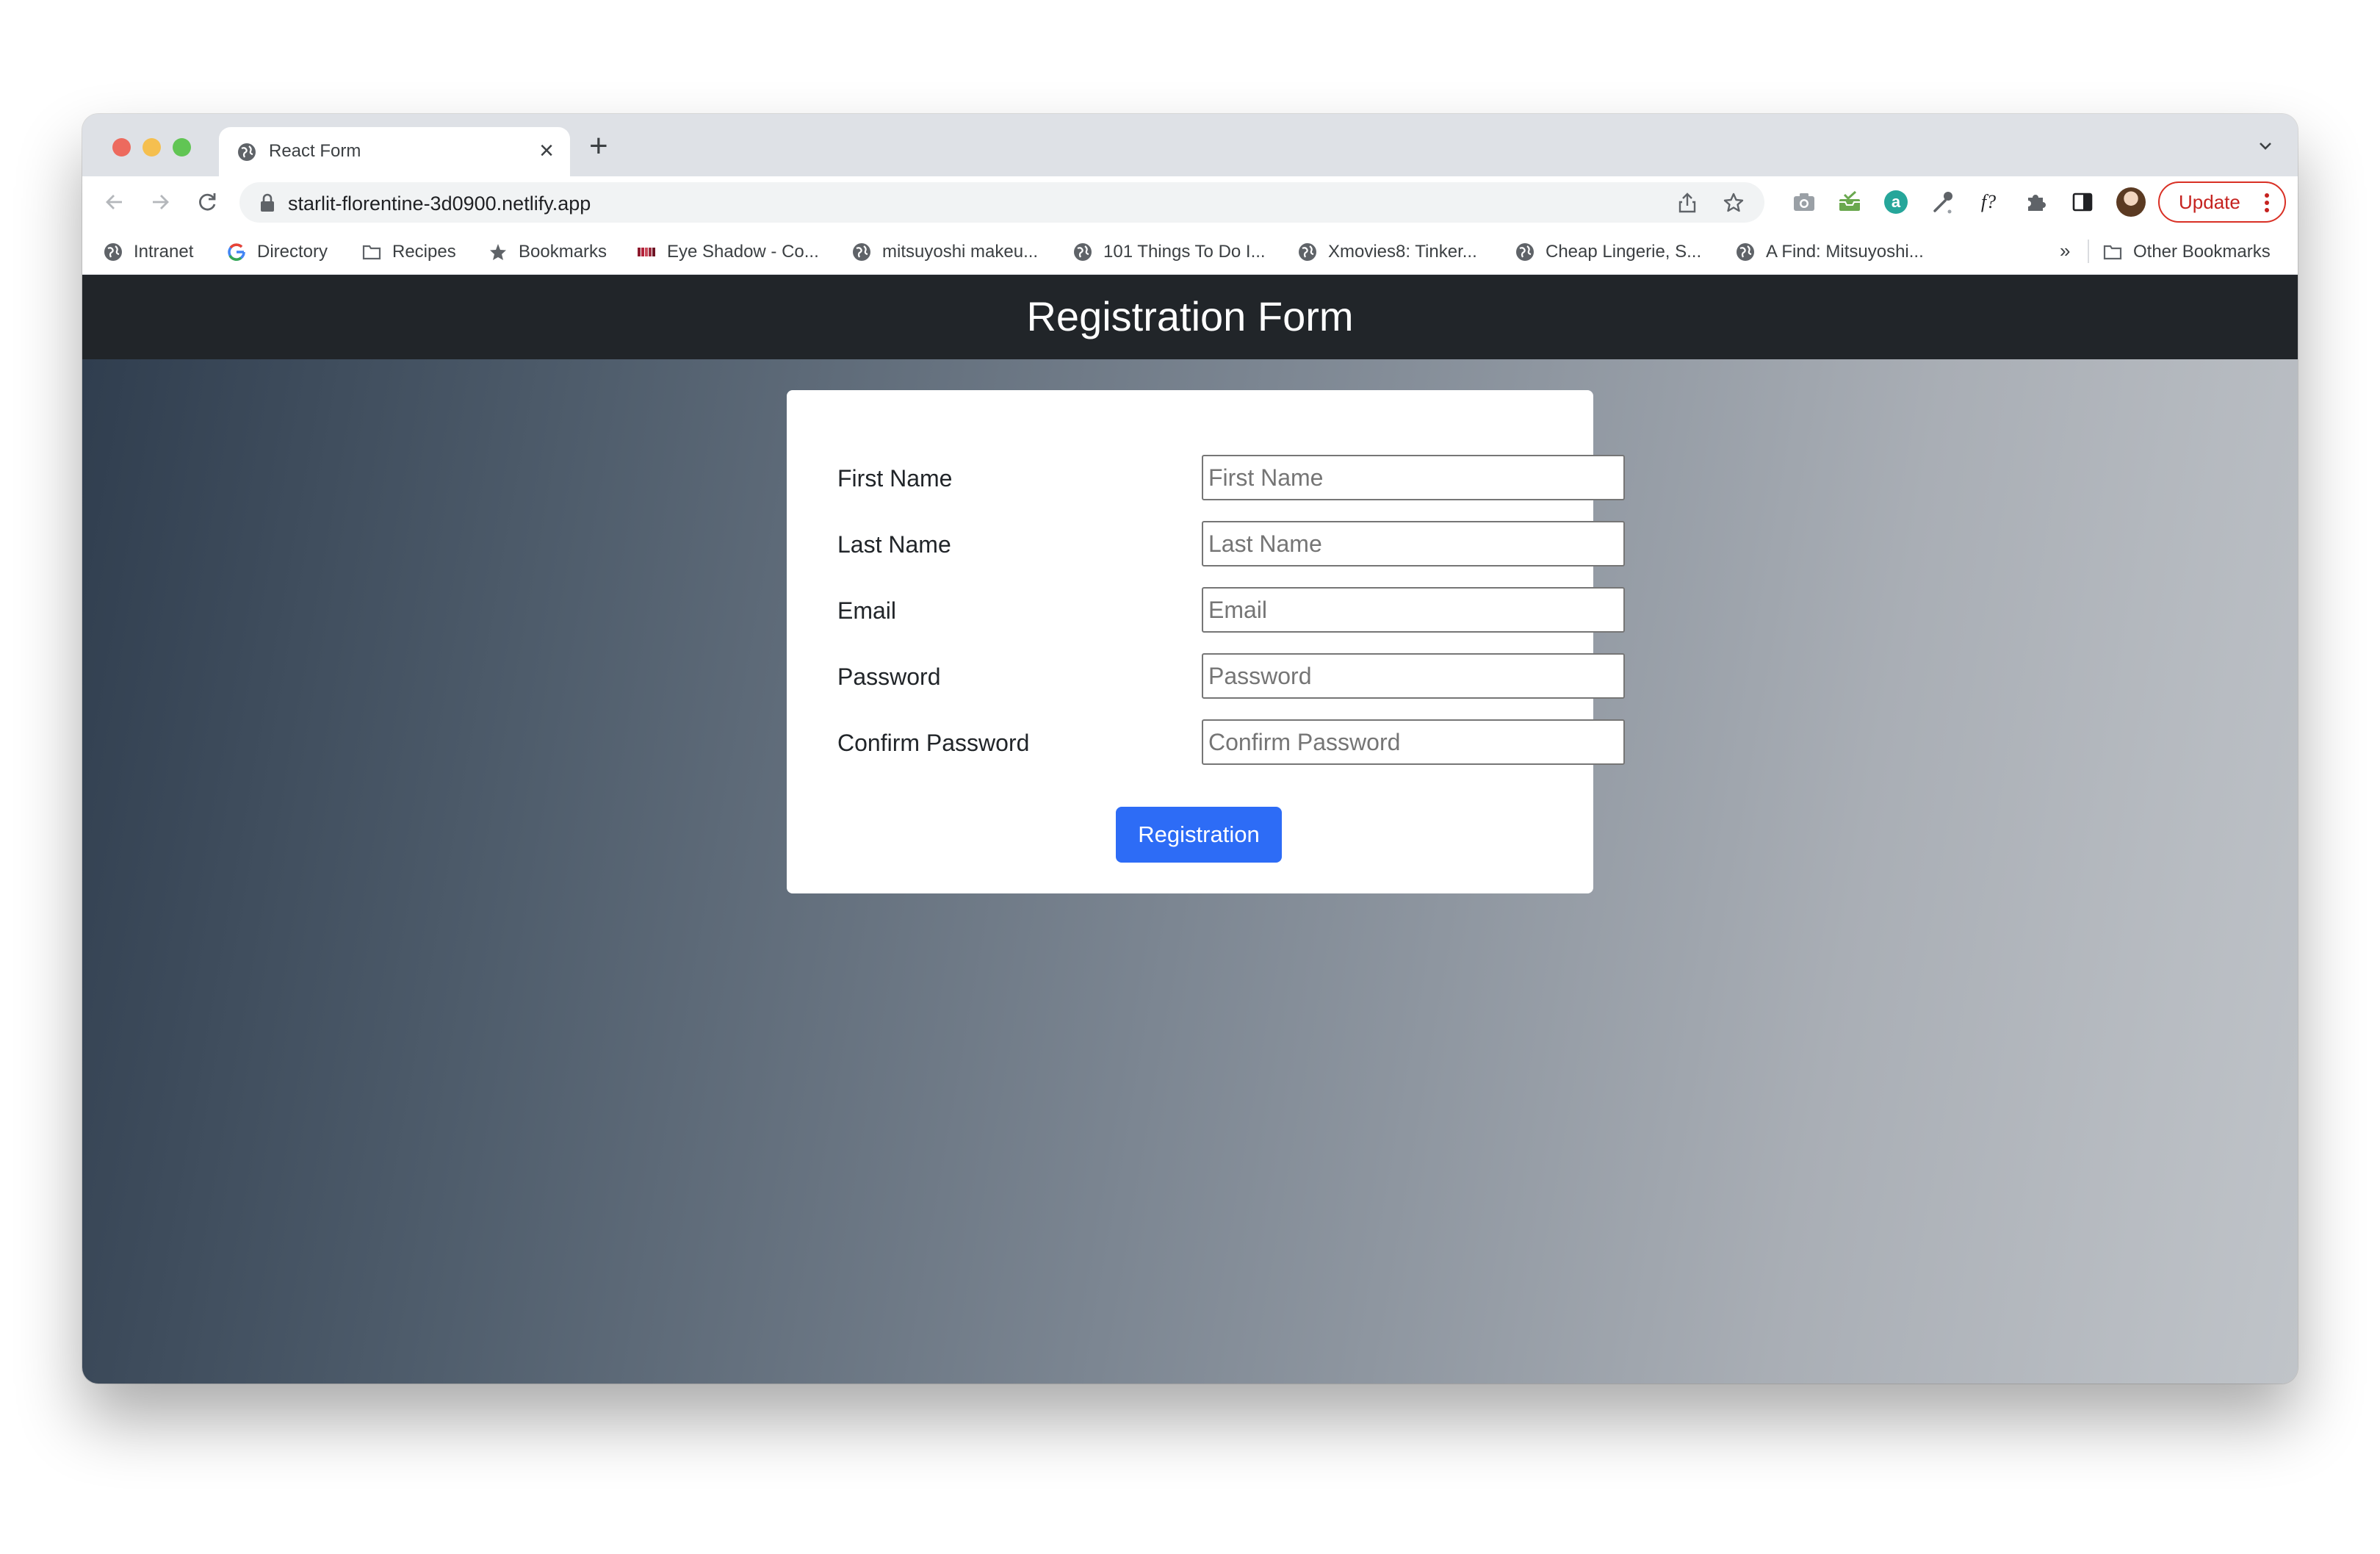  What do you see at coordinates (1414, 477) in the screenshot?
I see `first-name-input` at bounding box center [1414, 477].